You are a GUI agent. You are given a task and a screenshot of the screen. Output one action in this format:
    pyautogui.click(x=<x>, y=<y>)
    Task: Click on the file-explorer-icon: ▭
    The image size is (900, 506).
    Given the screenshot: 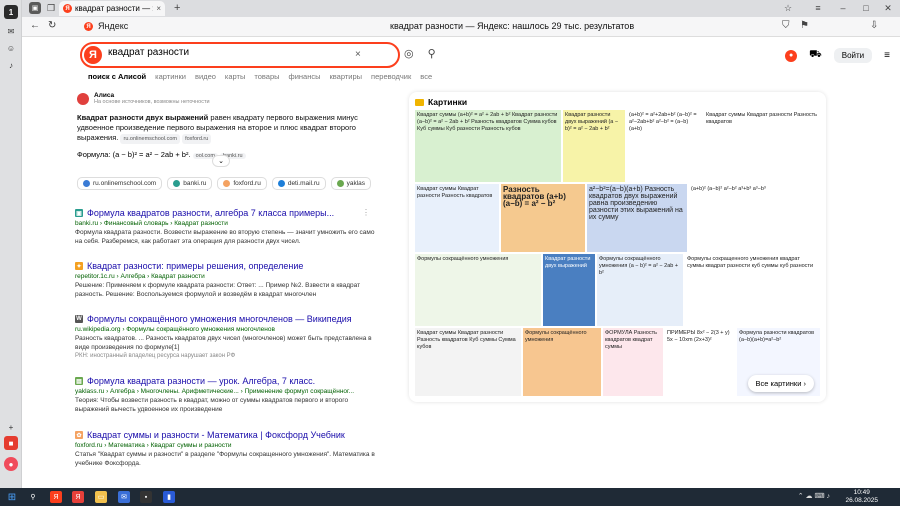 What is the action you would take?
    pyautogui.click(x=101, y=497)
    